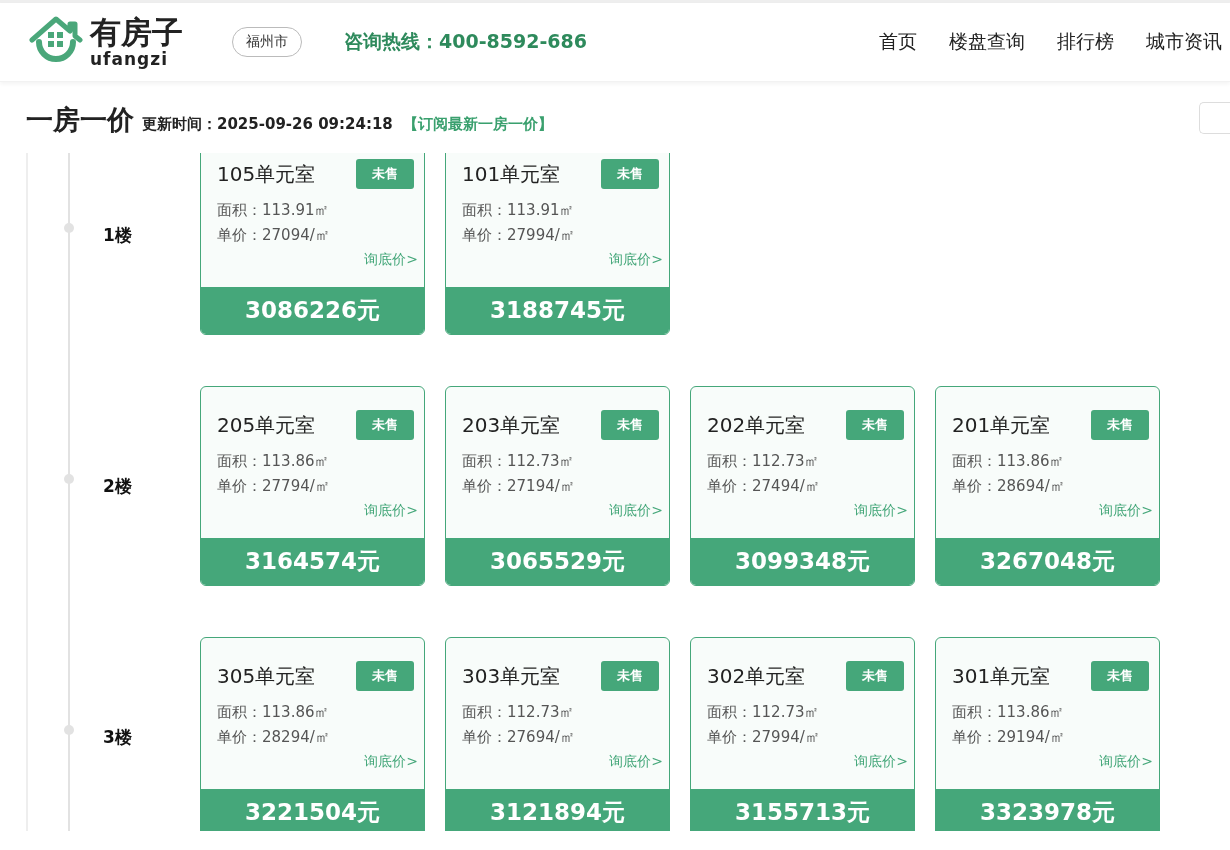 The image size is (1230, 850). What do you see at coordinates (756, 676) in the screenshot?
I see `unit-name: 302单元室` at bounding box center [756, 676].